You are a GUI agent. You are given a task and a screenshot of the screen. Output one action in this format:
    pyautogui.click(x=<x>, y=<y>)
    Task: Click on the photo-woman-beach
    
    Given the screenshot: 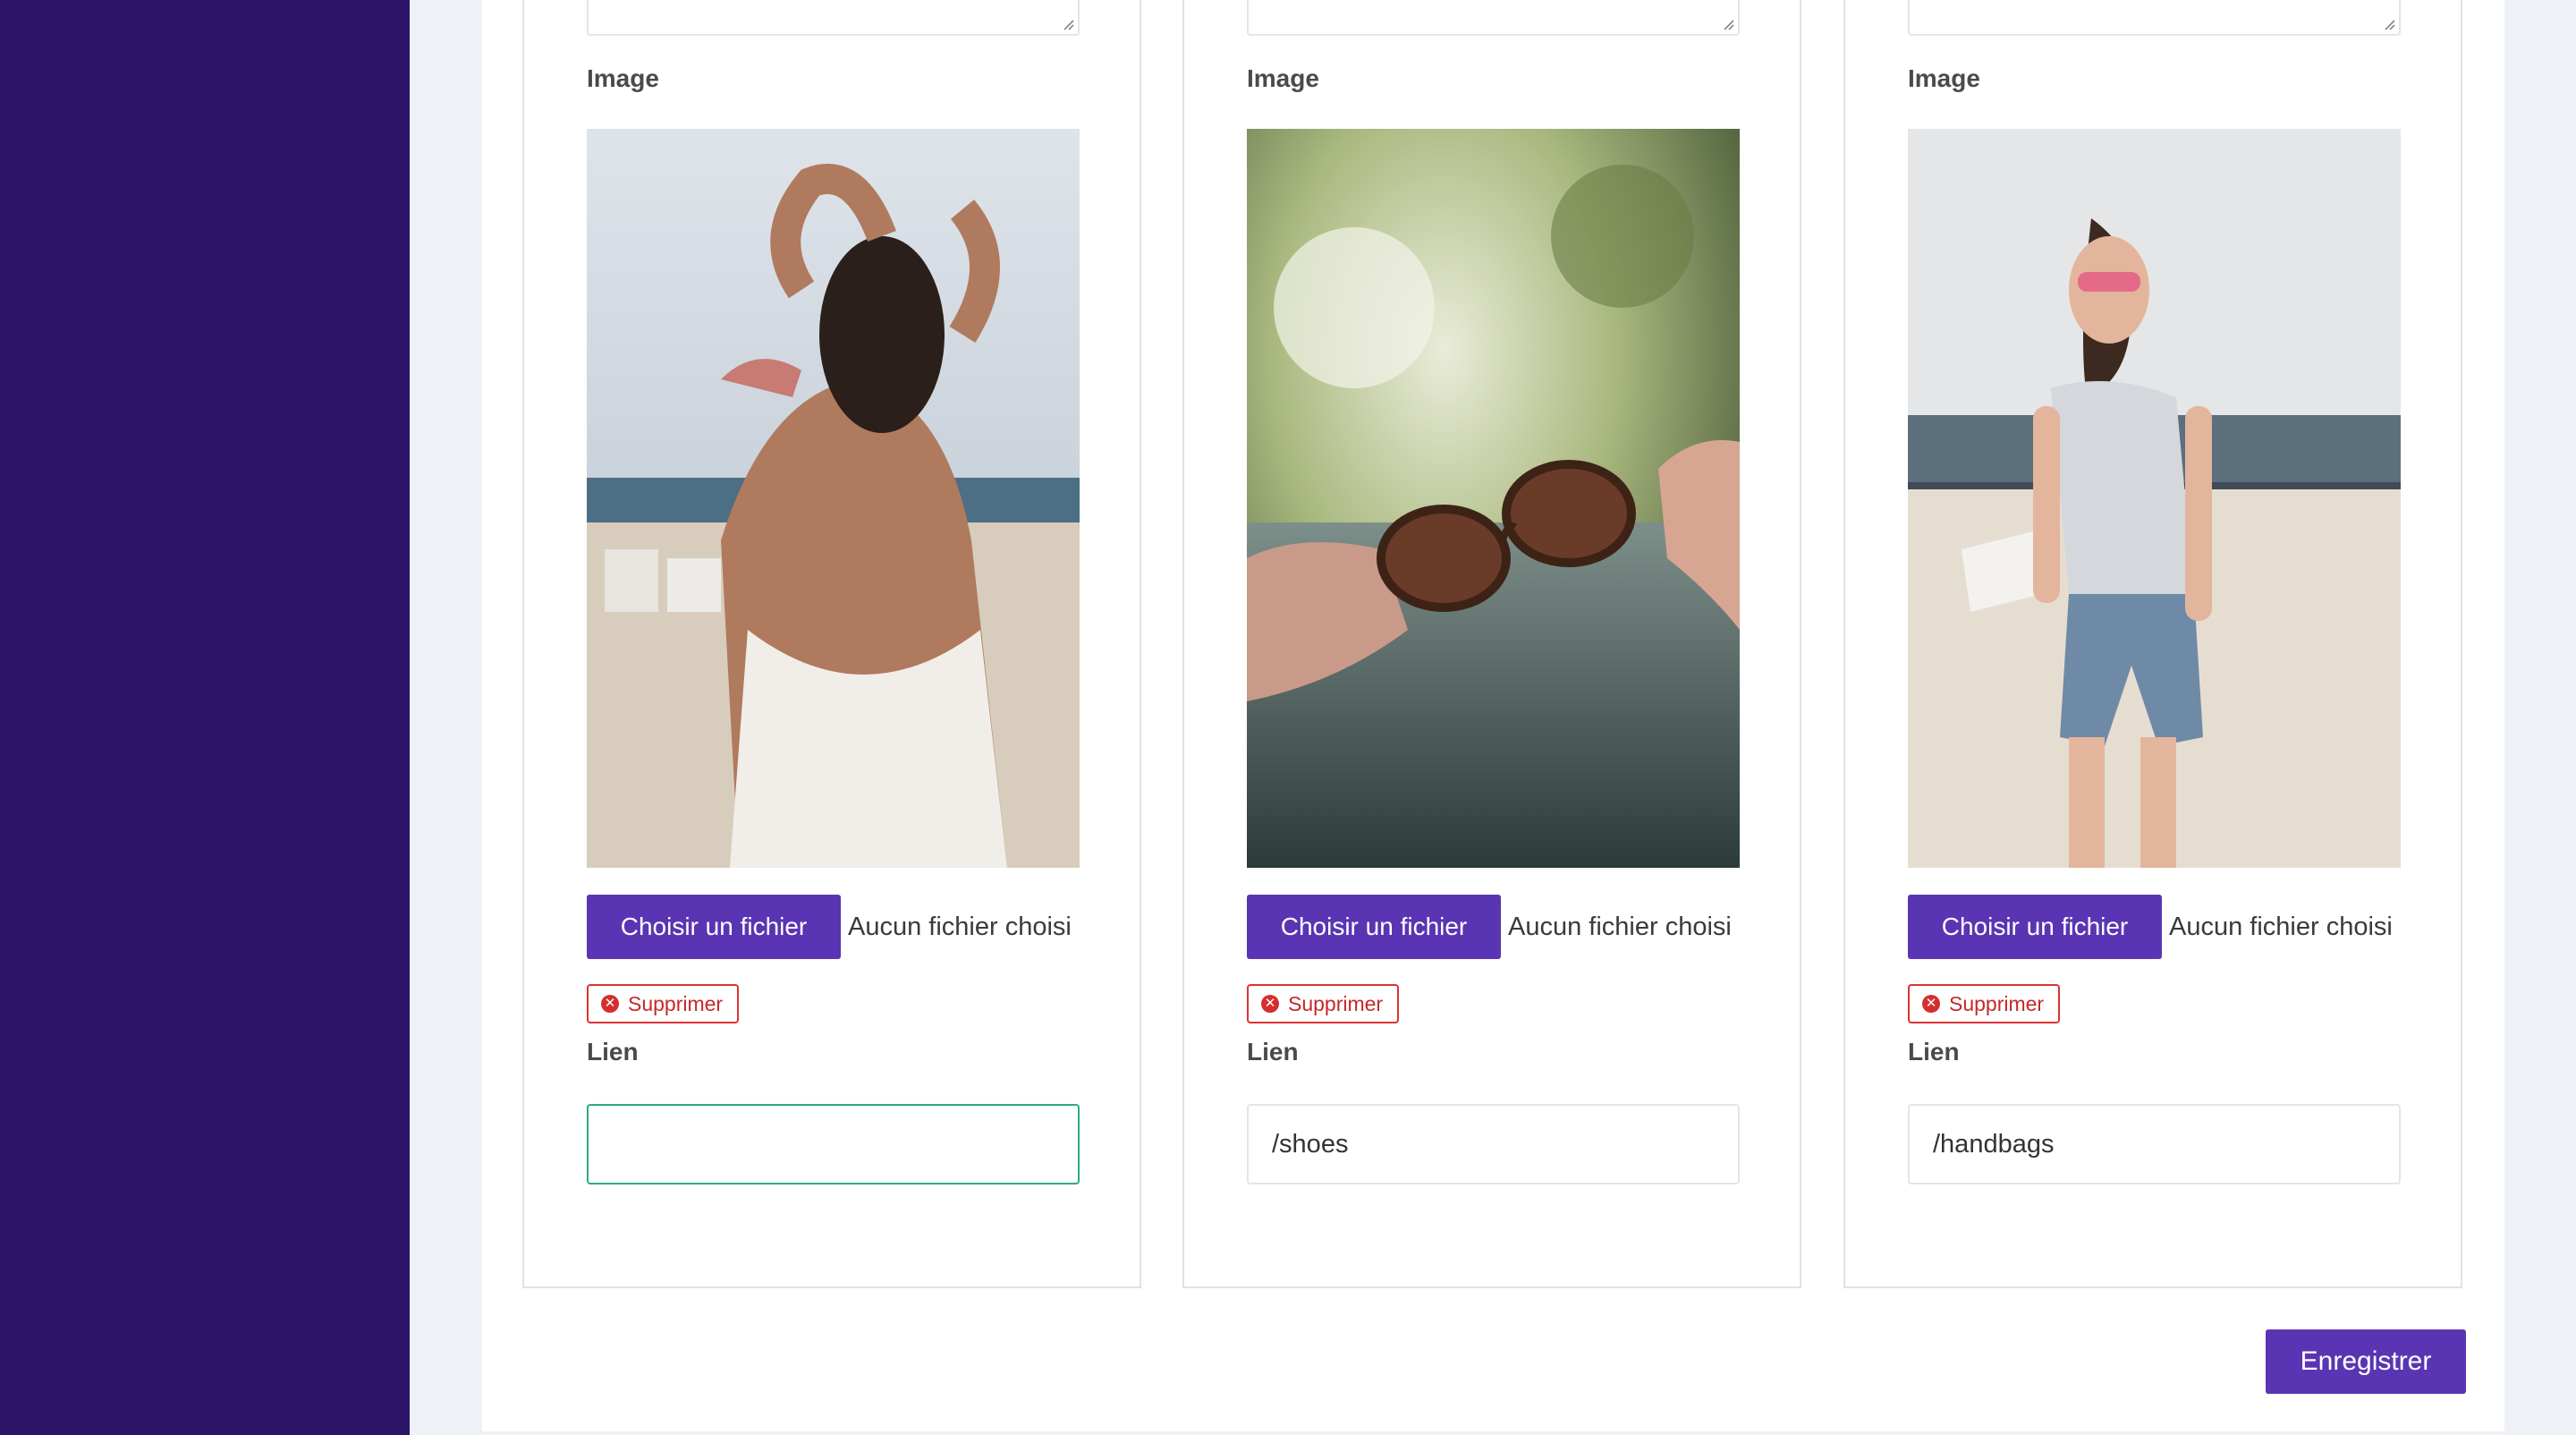 What is the action you would take?
    pyautogui.click(x=833, y=499)
    